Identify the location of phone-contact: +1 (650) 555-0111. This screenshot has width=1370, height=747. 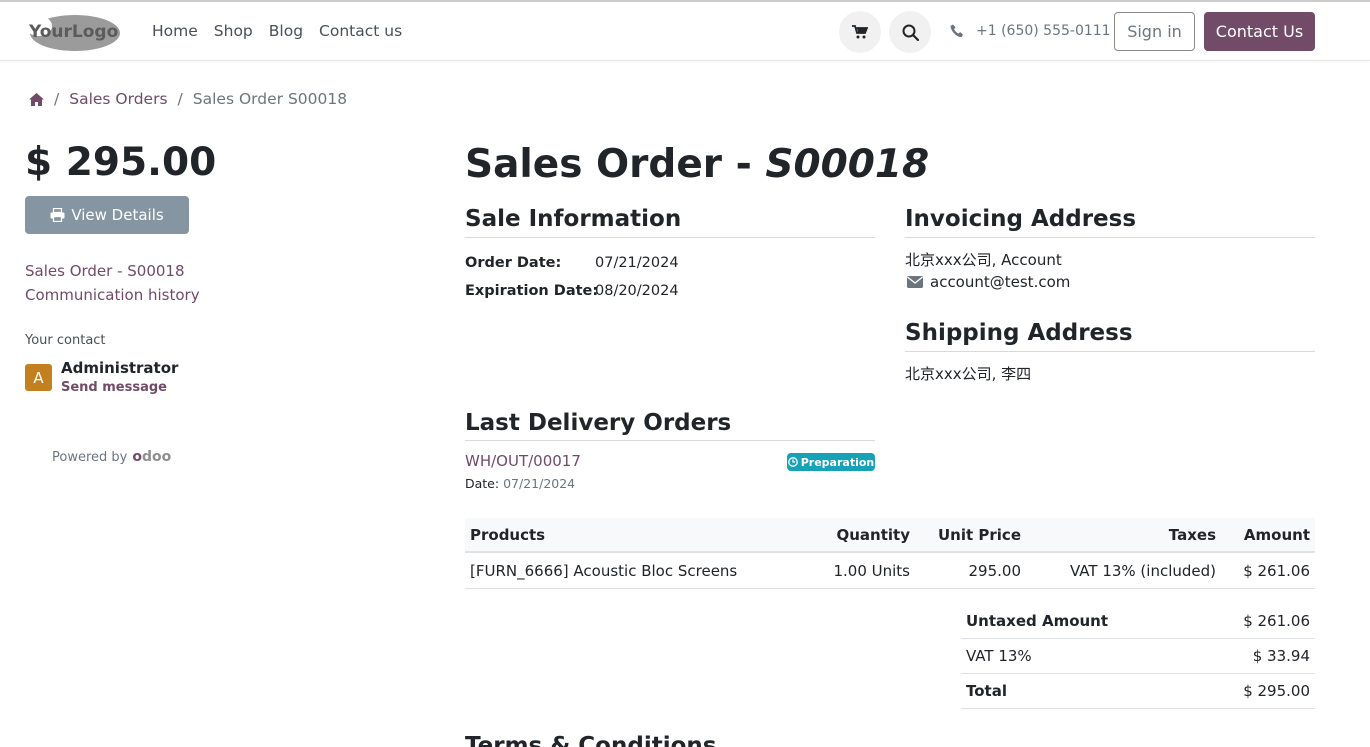
(1030, 31).